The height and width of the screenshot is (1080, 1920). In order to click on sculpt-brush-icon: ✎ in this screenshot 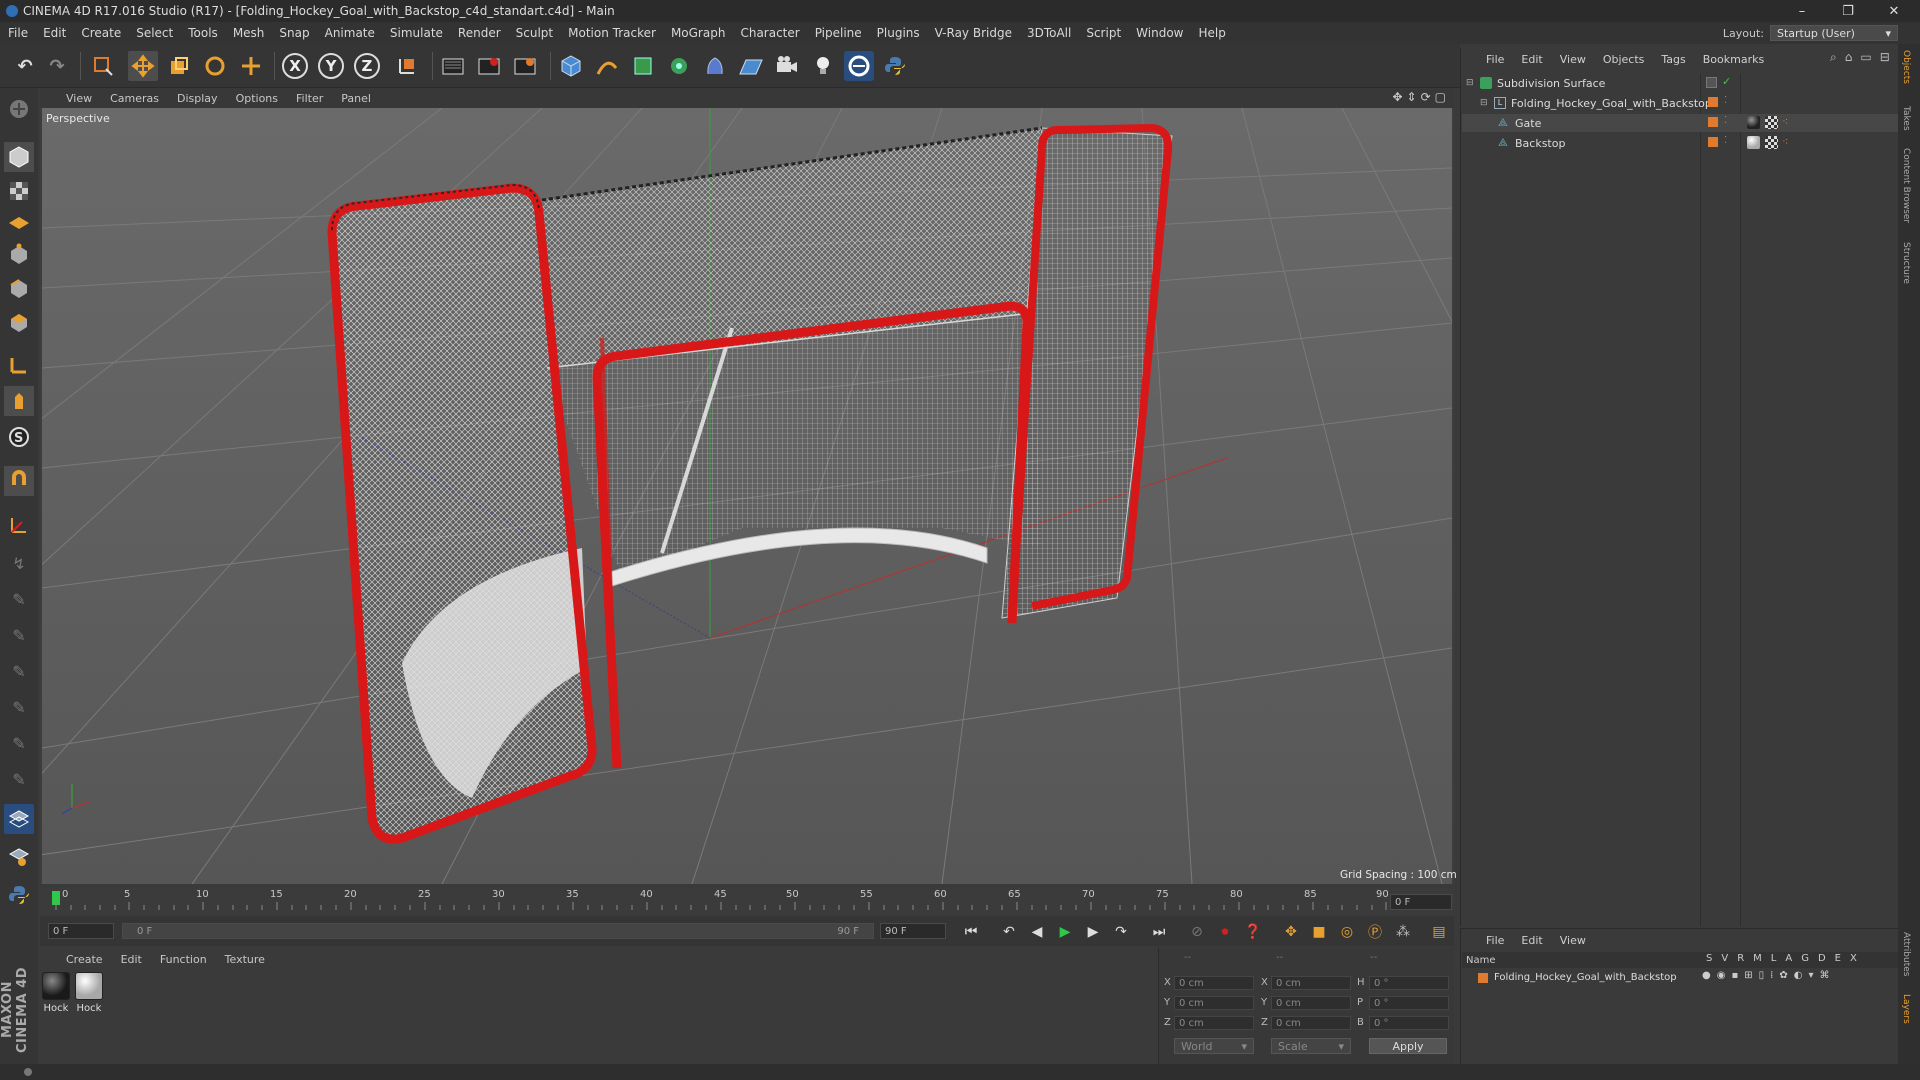, I will do `click(19, 599)`.